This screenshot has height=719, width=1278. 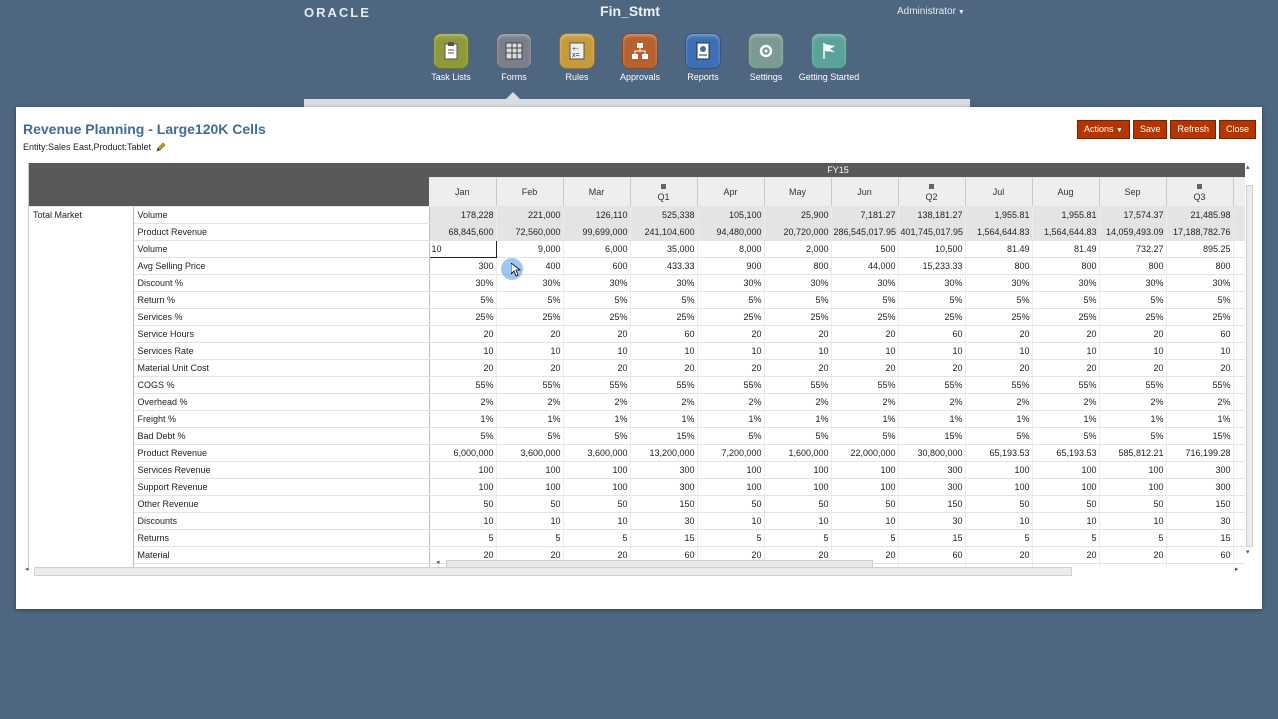 I want to click on active-cell-input: 10, so click(x=462, y=249).